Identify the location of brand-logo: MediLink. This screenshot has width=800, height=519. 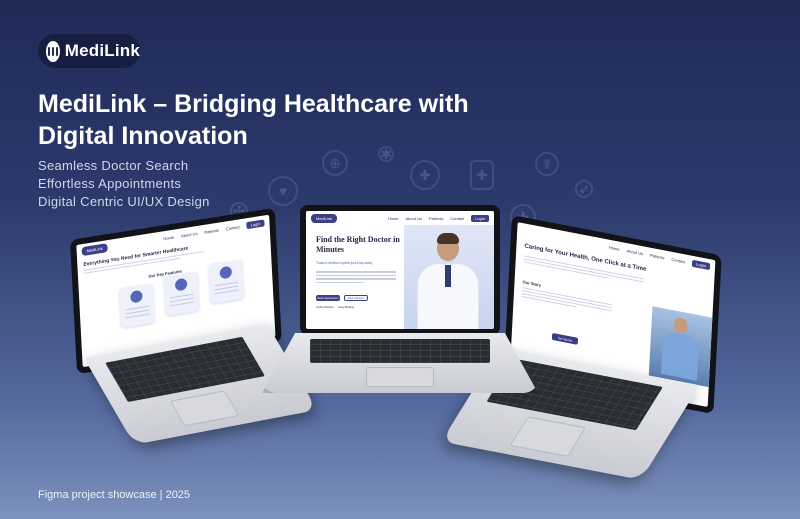
(89, 51).